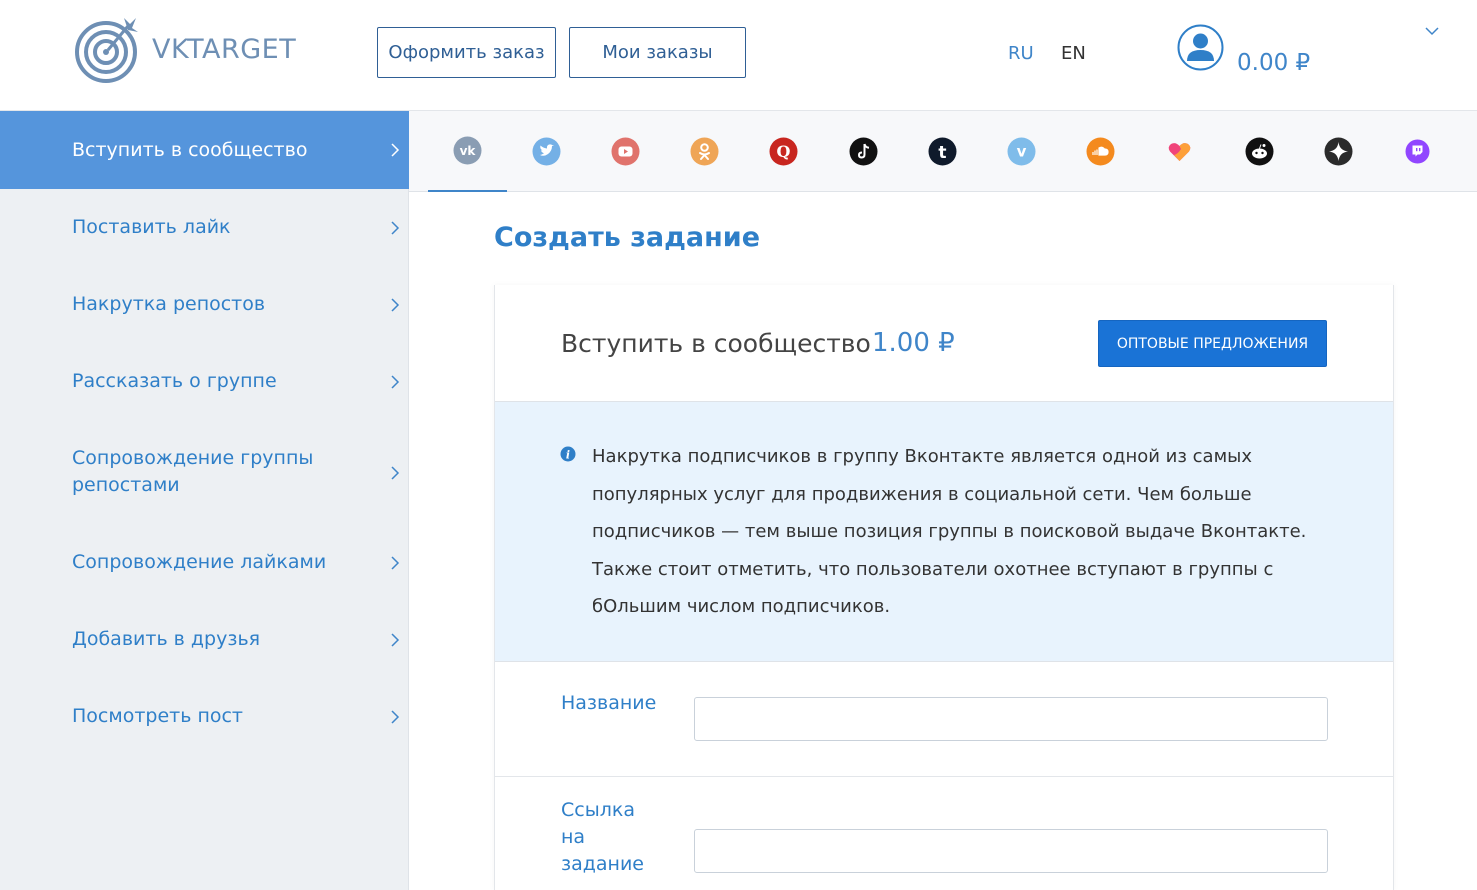 The image size is (1477, 890). I want to click on sidebar-item-label: Сопровождение лайками, so click(199, 562).